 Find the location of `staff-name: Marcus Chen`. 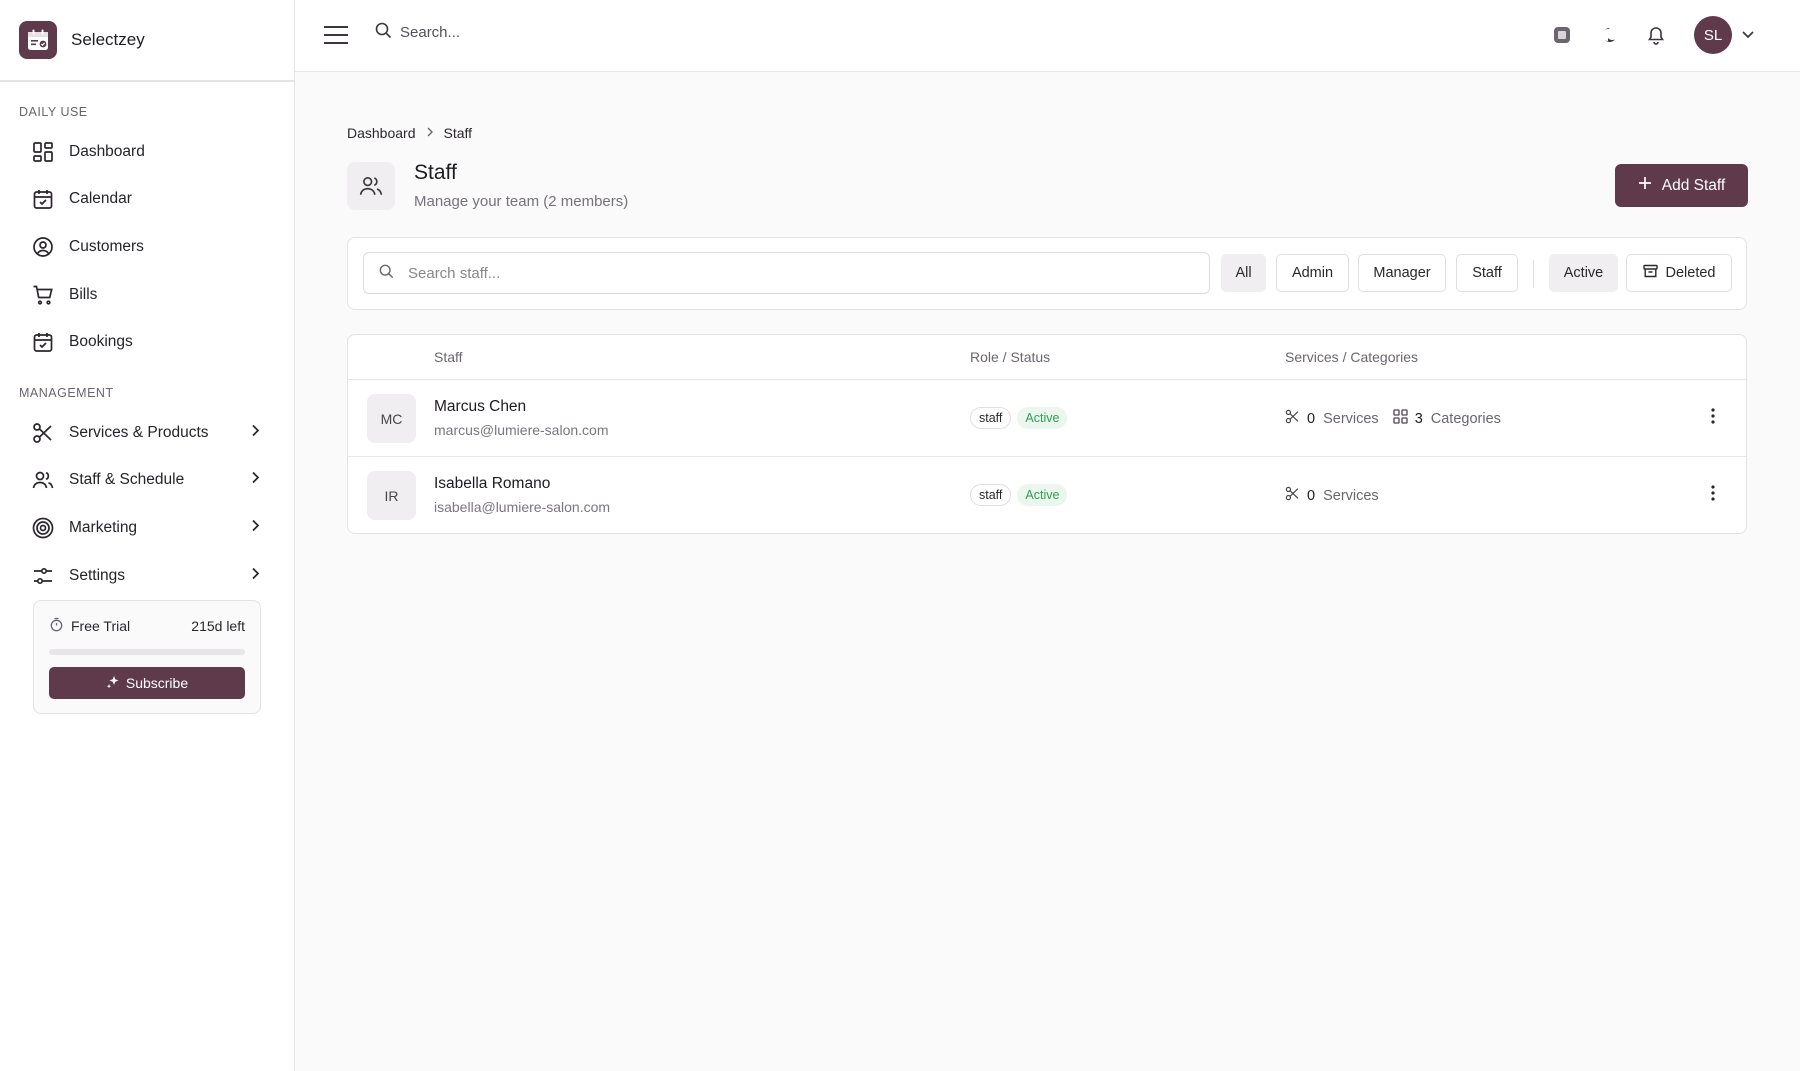

staff-name: Marcus Chen is located at coordinates (480, 407).